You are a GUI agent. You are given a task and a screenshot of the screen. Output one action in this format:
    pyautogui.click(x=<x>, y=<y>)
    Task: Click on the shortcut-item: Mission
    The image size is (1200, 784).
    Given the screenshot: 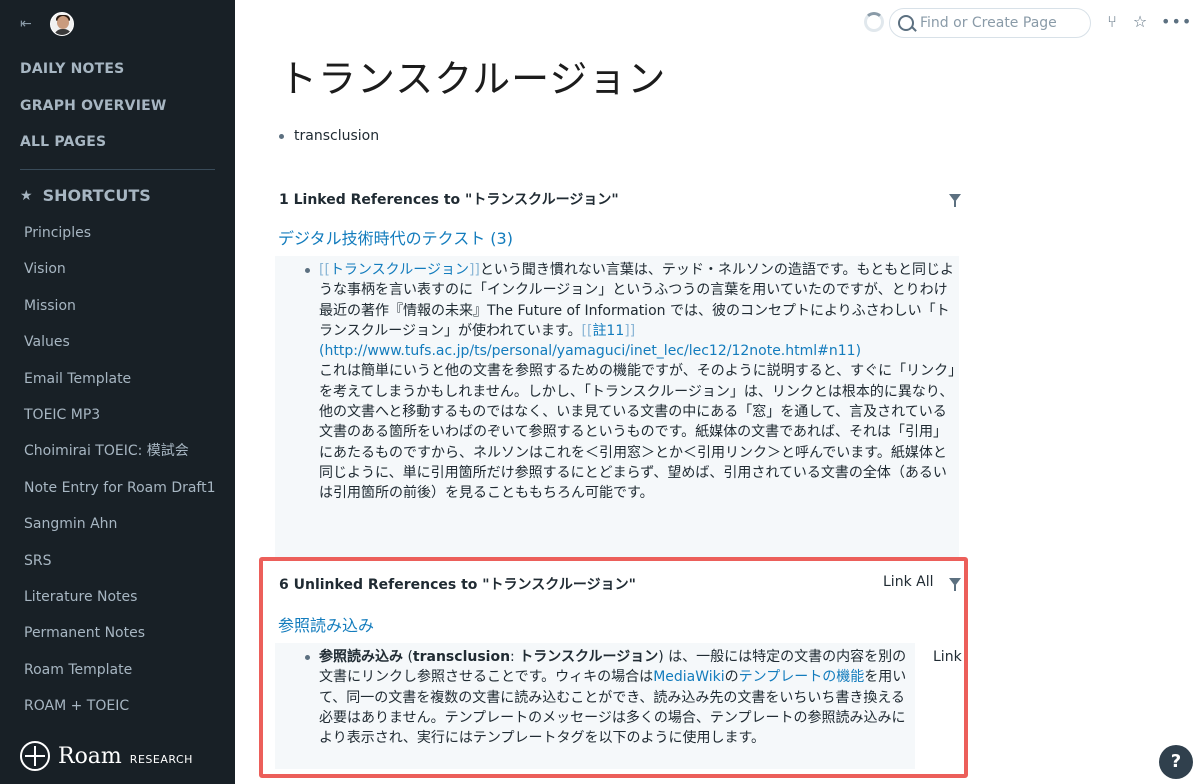 What is the action you would take?
    pyautogui.click(x=120, y=315)
    